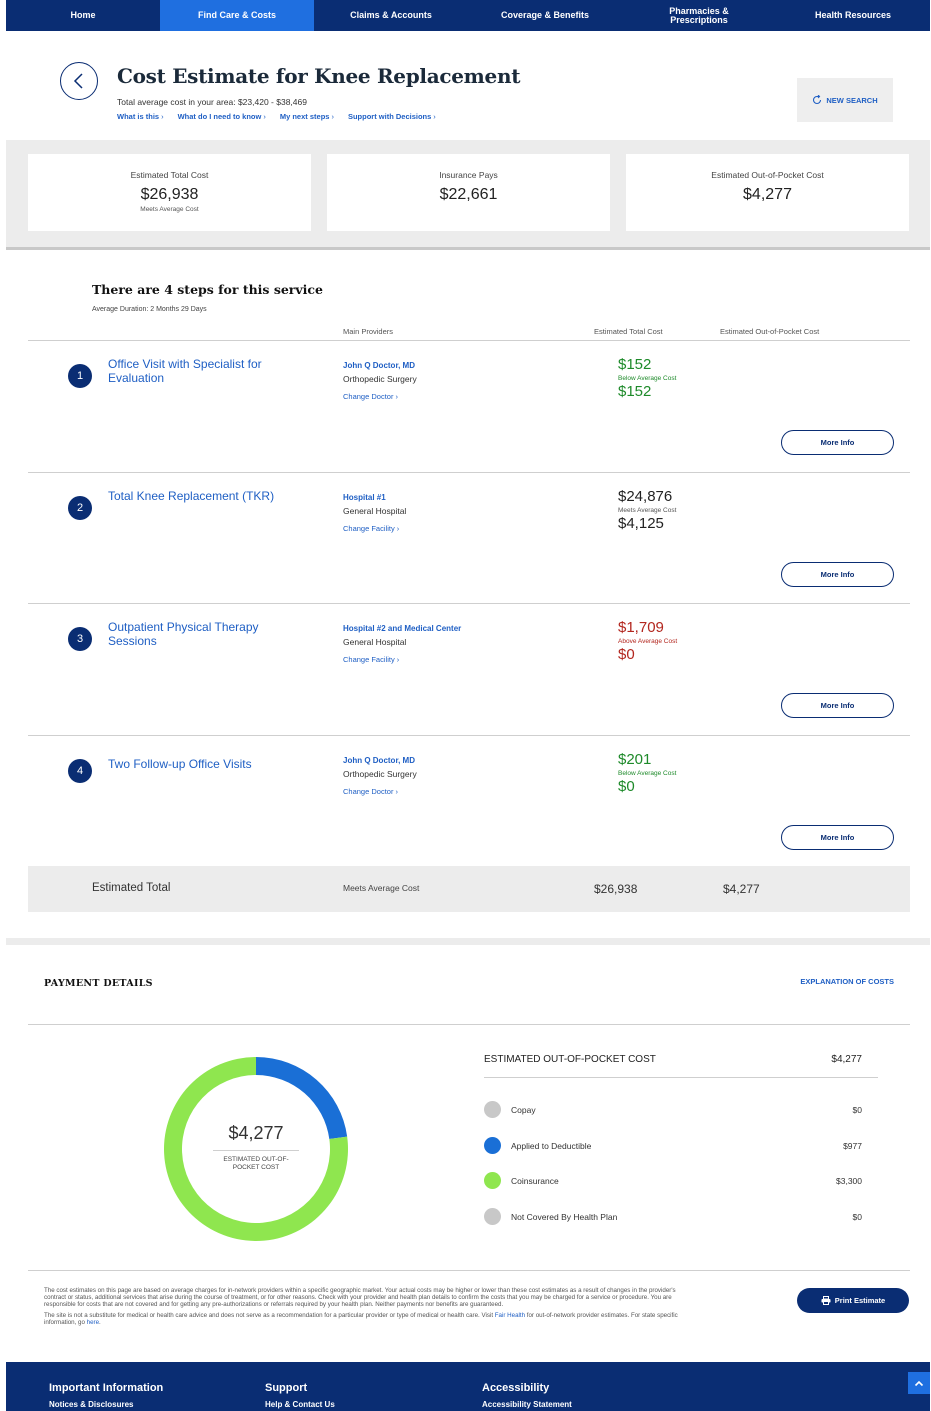 This screenshot has width=931, height=1411. I want to click on nav-item-coverage-benefits: Coverage & Benefits, so click(545, 15).